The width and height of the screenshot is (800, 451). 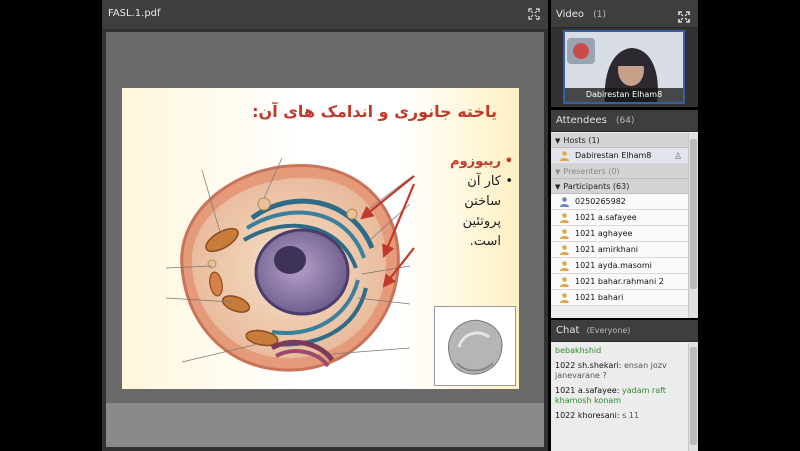 I want to click on ribosome-inset-image, so click(x=475, y=346).